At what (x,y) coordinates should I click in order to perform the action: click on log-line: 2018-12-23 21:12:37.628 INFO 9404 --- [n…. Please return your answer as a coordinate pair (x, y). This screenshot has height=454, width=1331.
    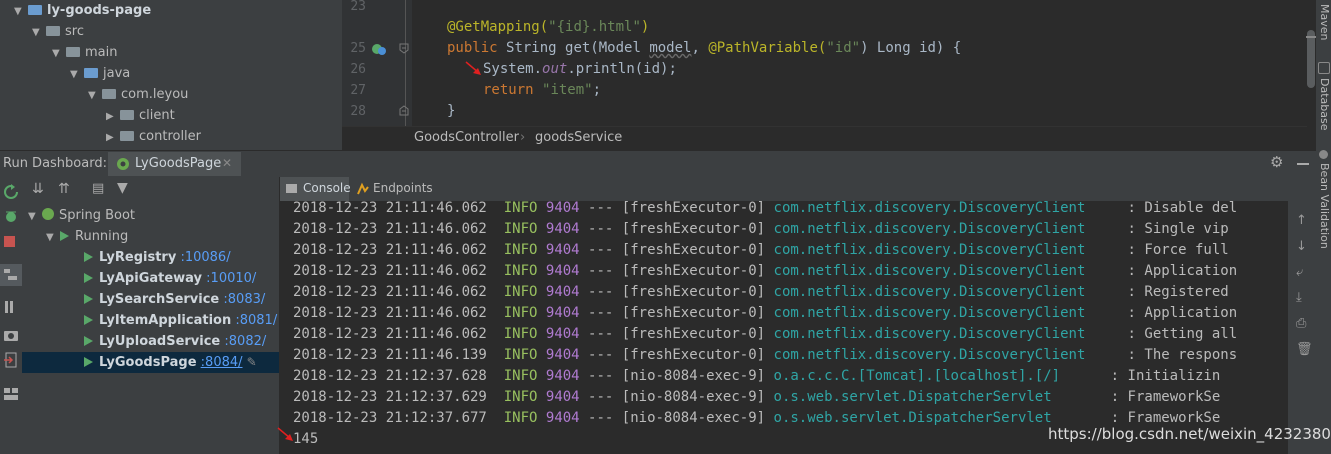
    Looking at the image, I should click on (757, 376).